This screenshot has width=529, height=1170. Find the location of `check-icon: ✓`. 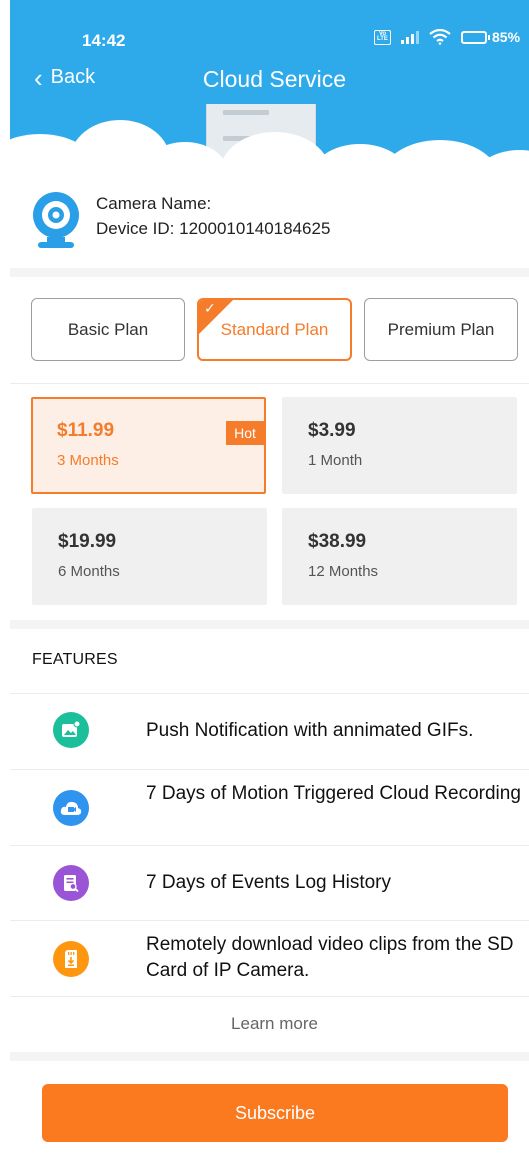

check-icon: ✓ is located at coordinates (210, 308).